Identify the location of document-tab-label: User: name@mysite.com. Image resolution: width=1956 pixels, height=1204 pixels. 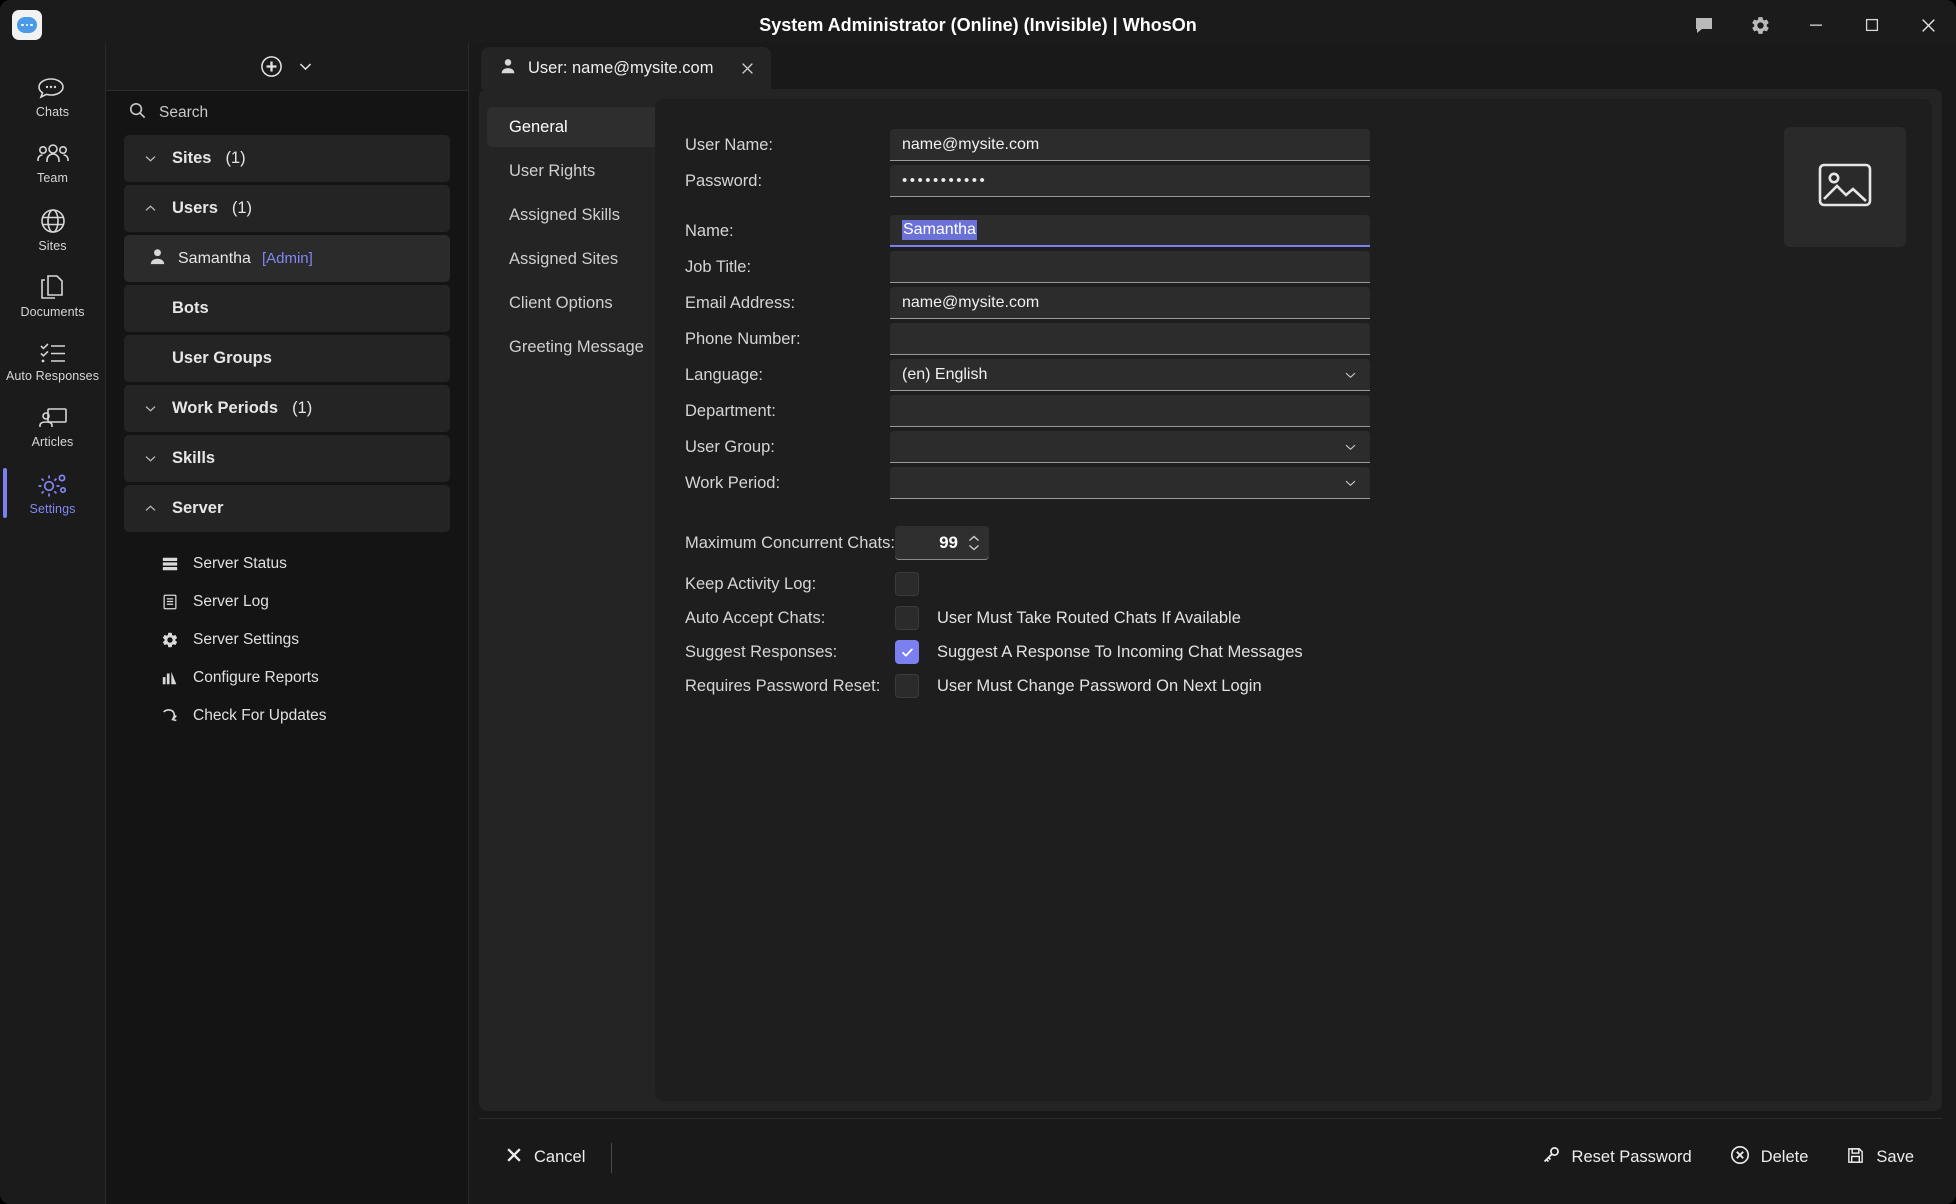
(621, 67).